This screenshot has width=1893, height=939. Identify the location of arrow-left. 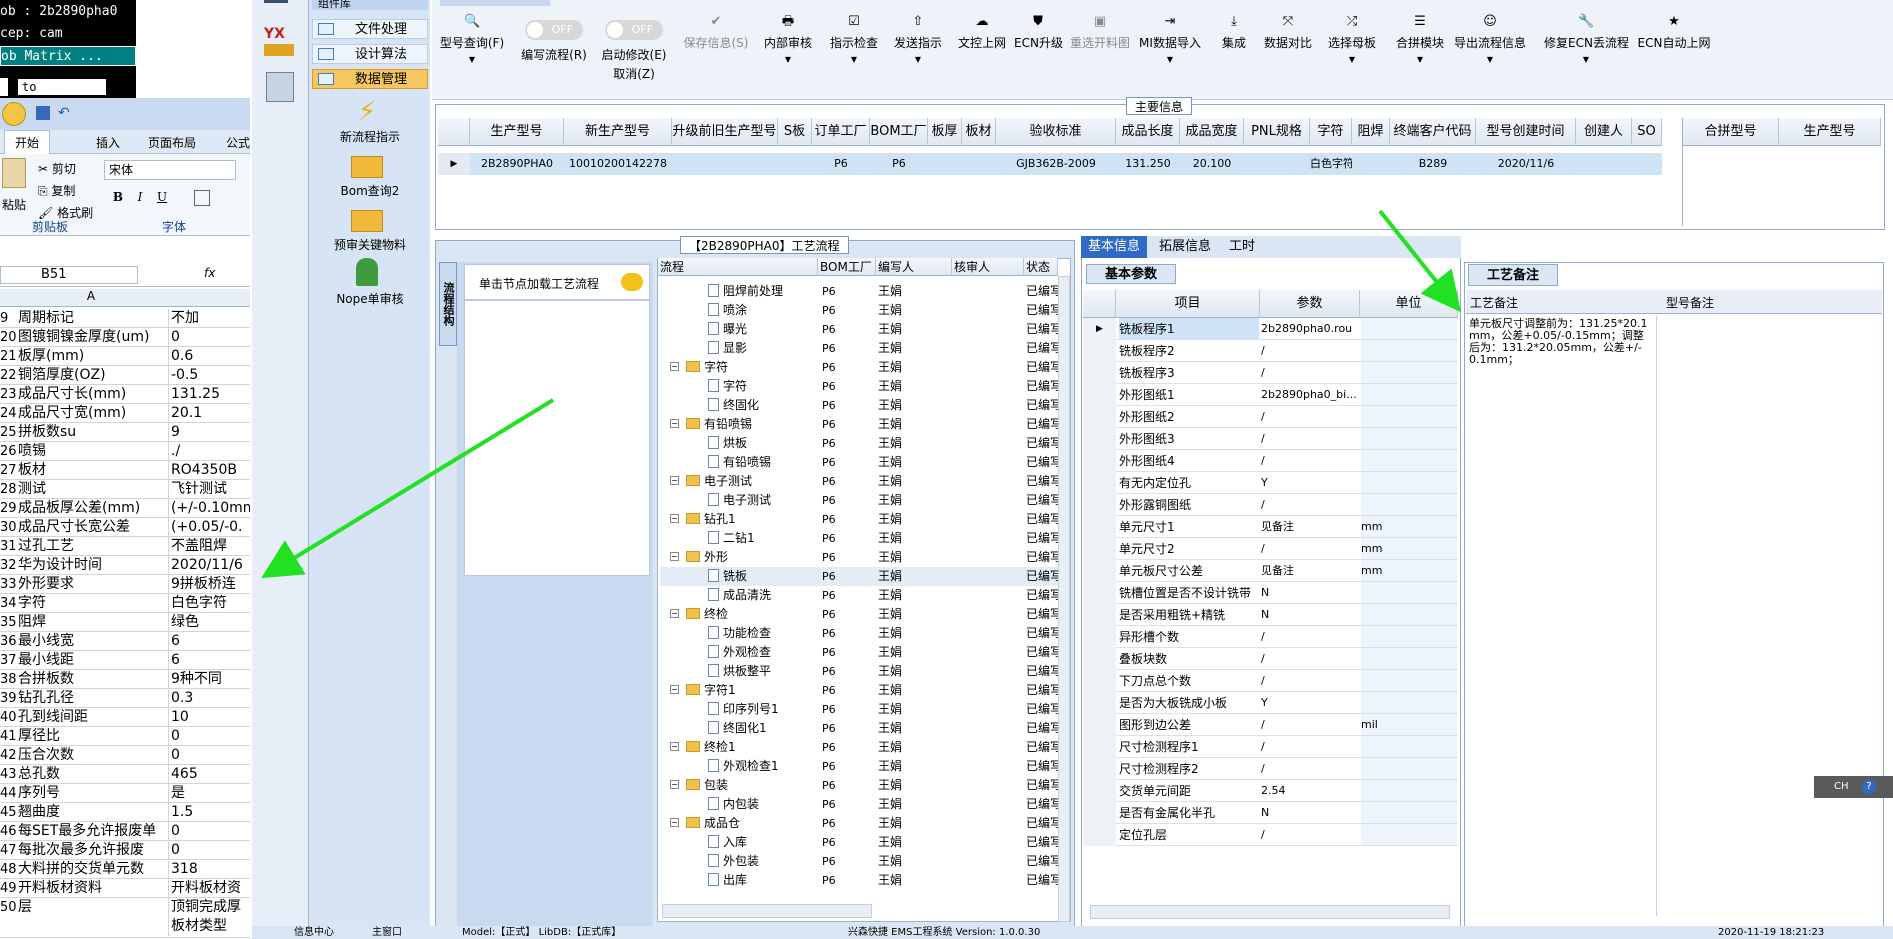
(408, 488).